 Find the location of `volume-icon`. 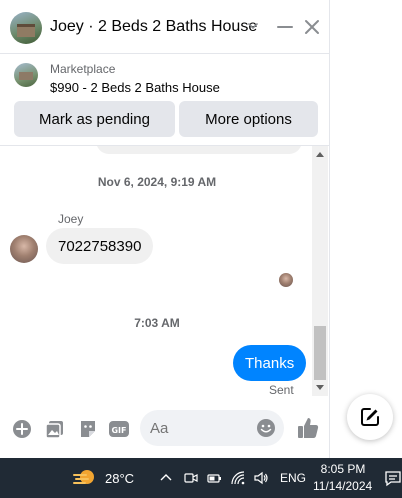

volume-icon is located at coordinates (261, 478).